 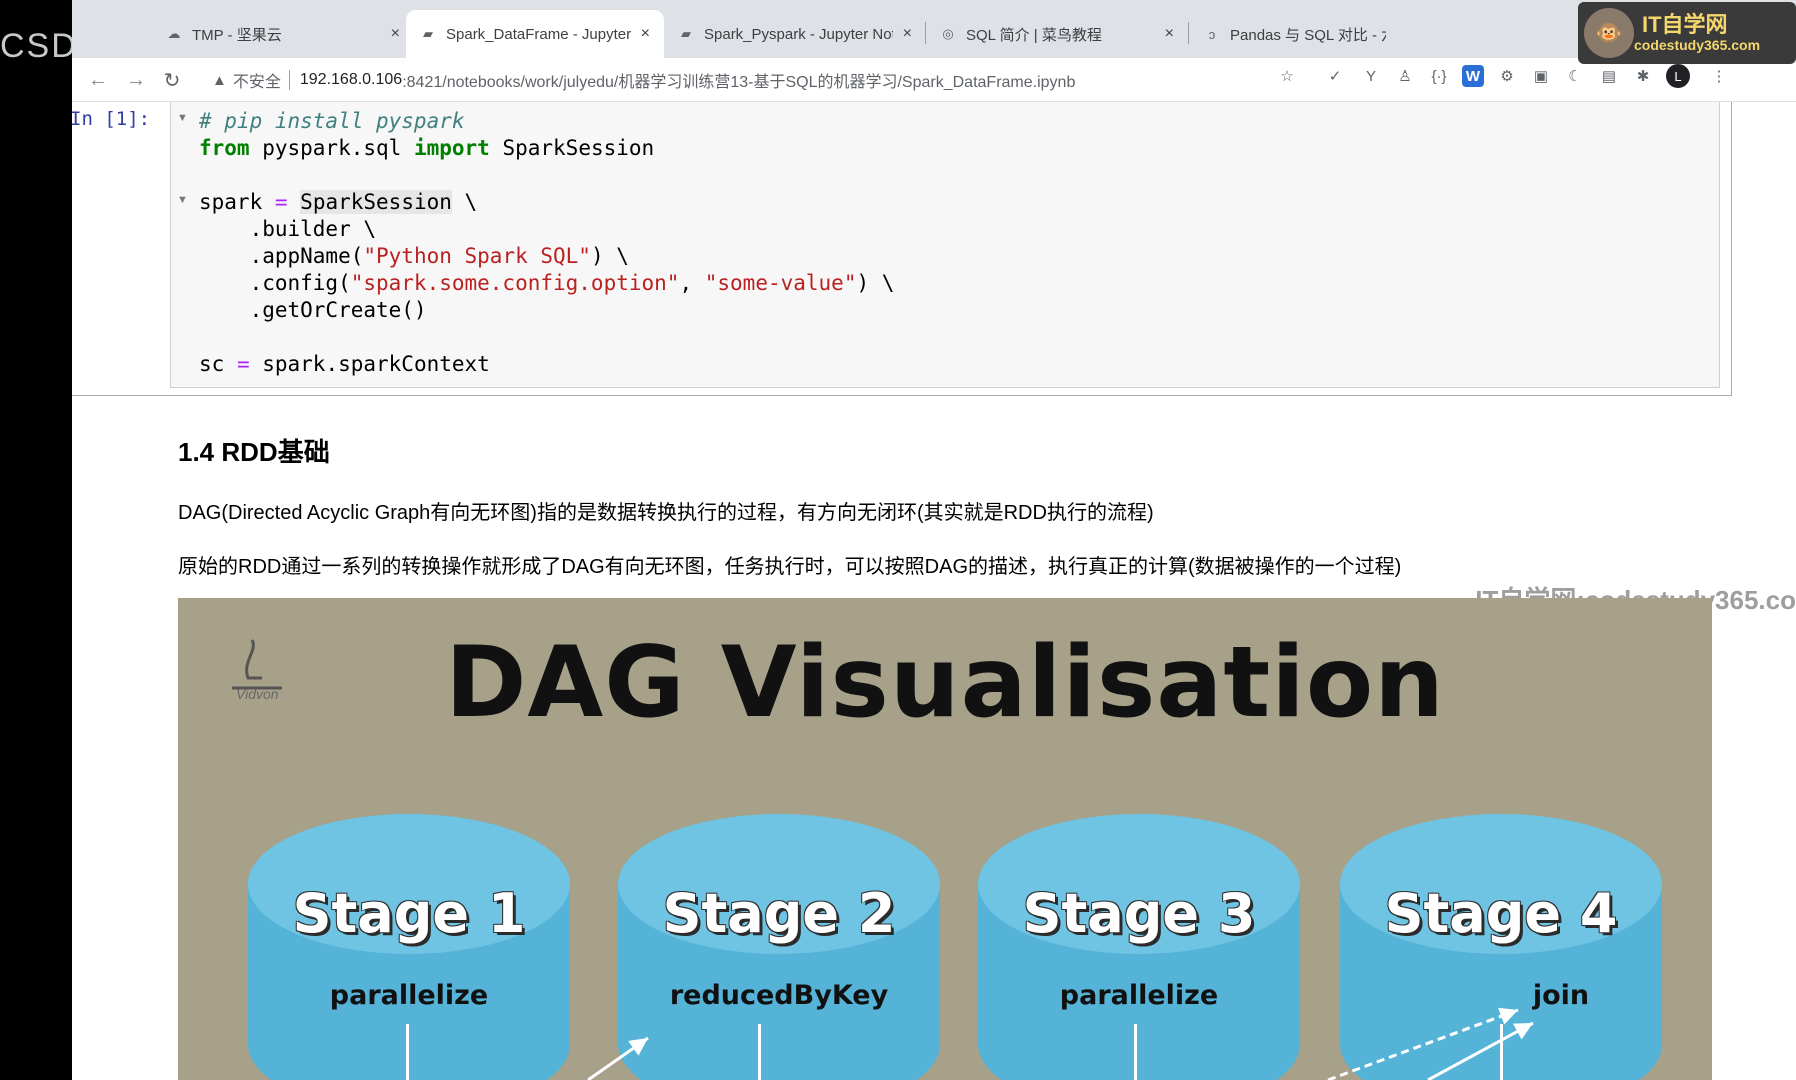 I want to click on tab-divider, so click(x=1188, y=33).